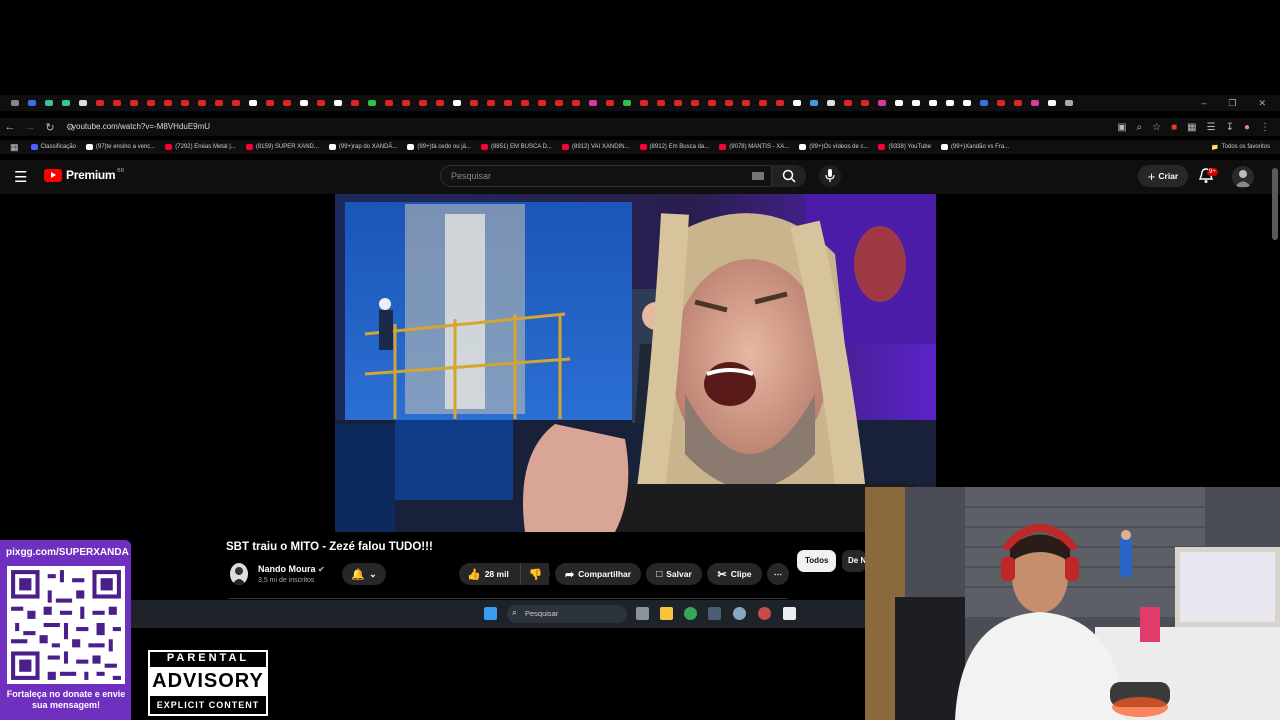  I want to click on bookmark-item: (9338) YouTube, so click(904, 147).